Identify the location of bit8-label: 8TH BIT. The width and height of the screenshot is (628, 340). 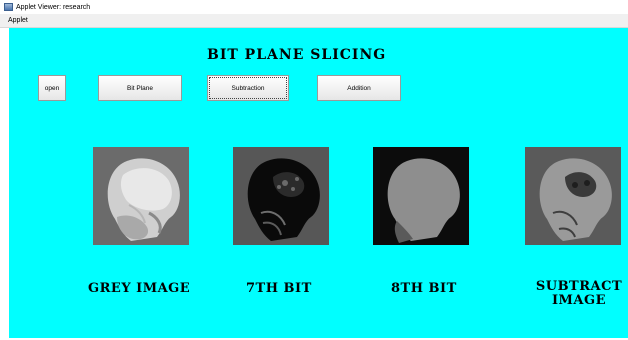
(424, 288).